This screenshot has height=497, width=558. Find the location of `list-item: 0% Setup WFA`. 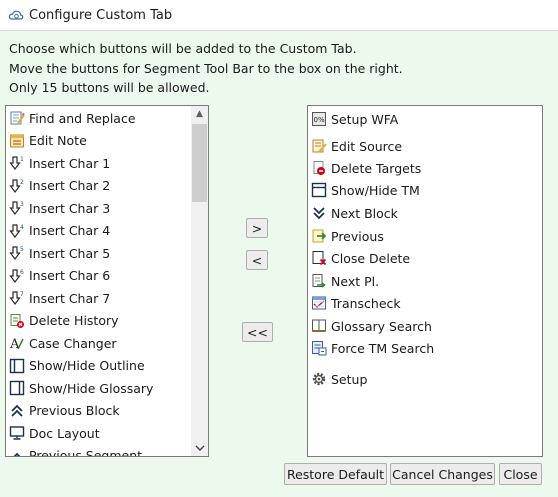

list-item: 0% Setup WFA is located at coordinates (354, 119).